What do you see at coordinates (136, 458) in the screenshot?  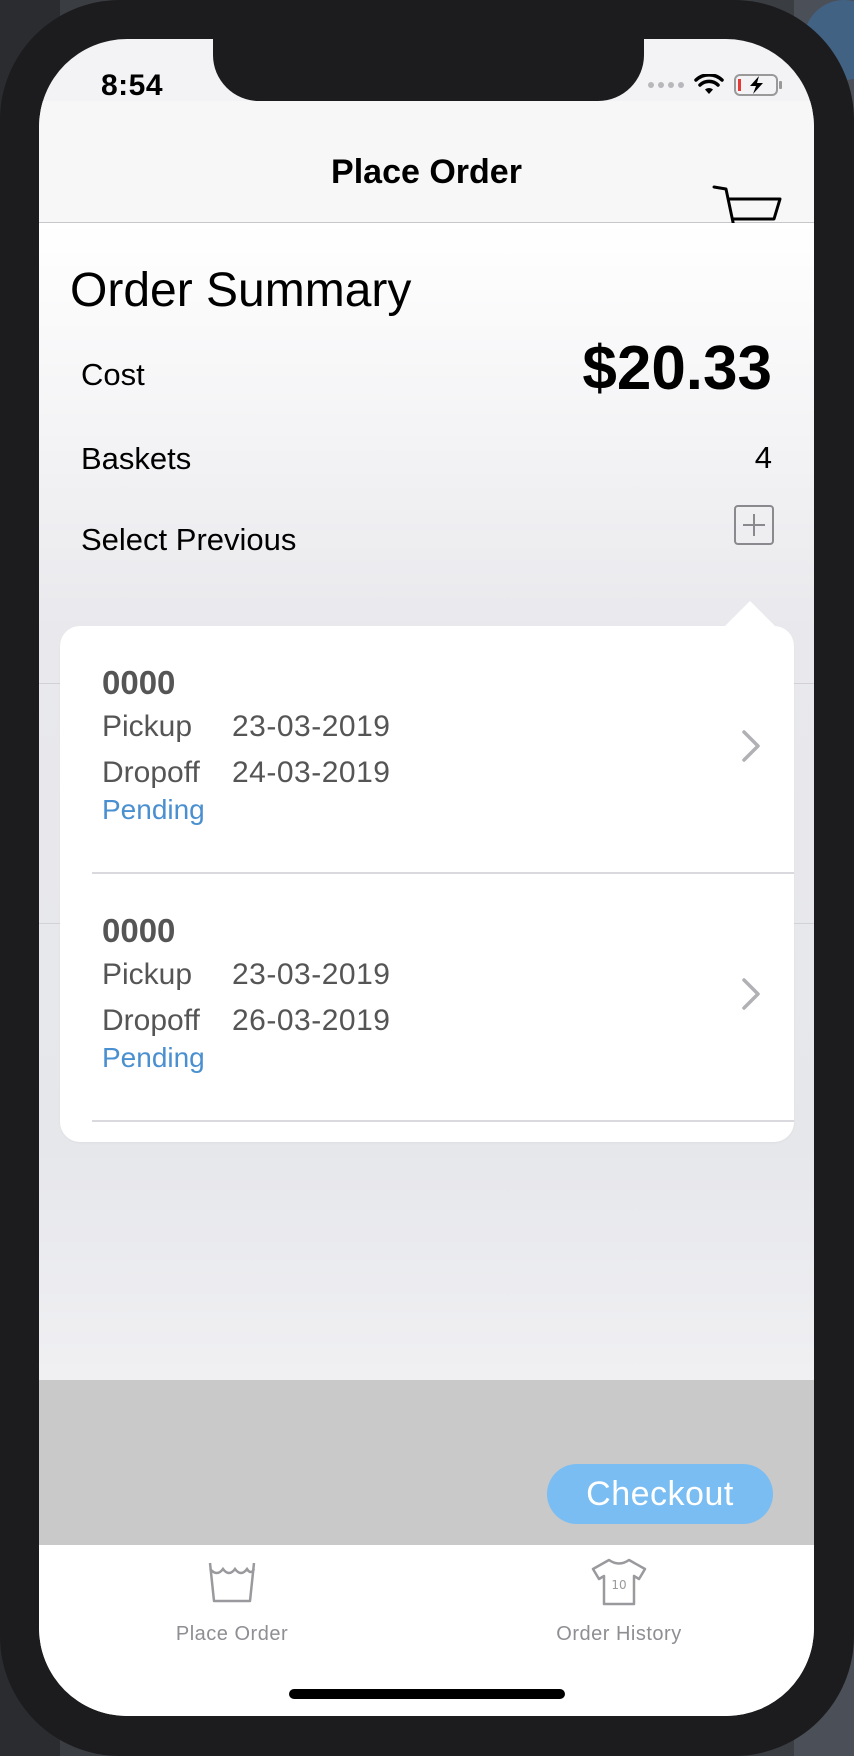 I see `baskets-label: Baskets` at bounding box center [136, 458].